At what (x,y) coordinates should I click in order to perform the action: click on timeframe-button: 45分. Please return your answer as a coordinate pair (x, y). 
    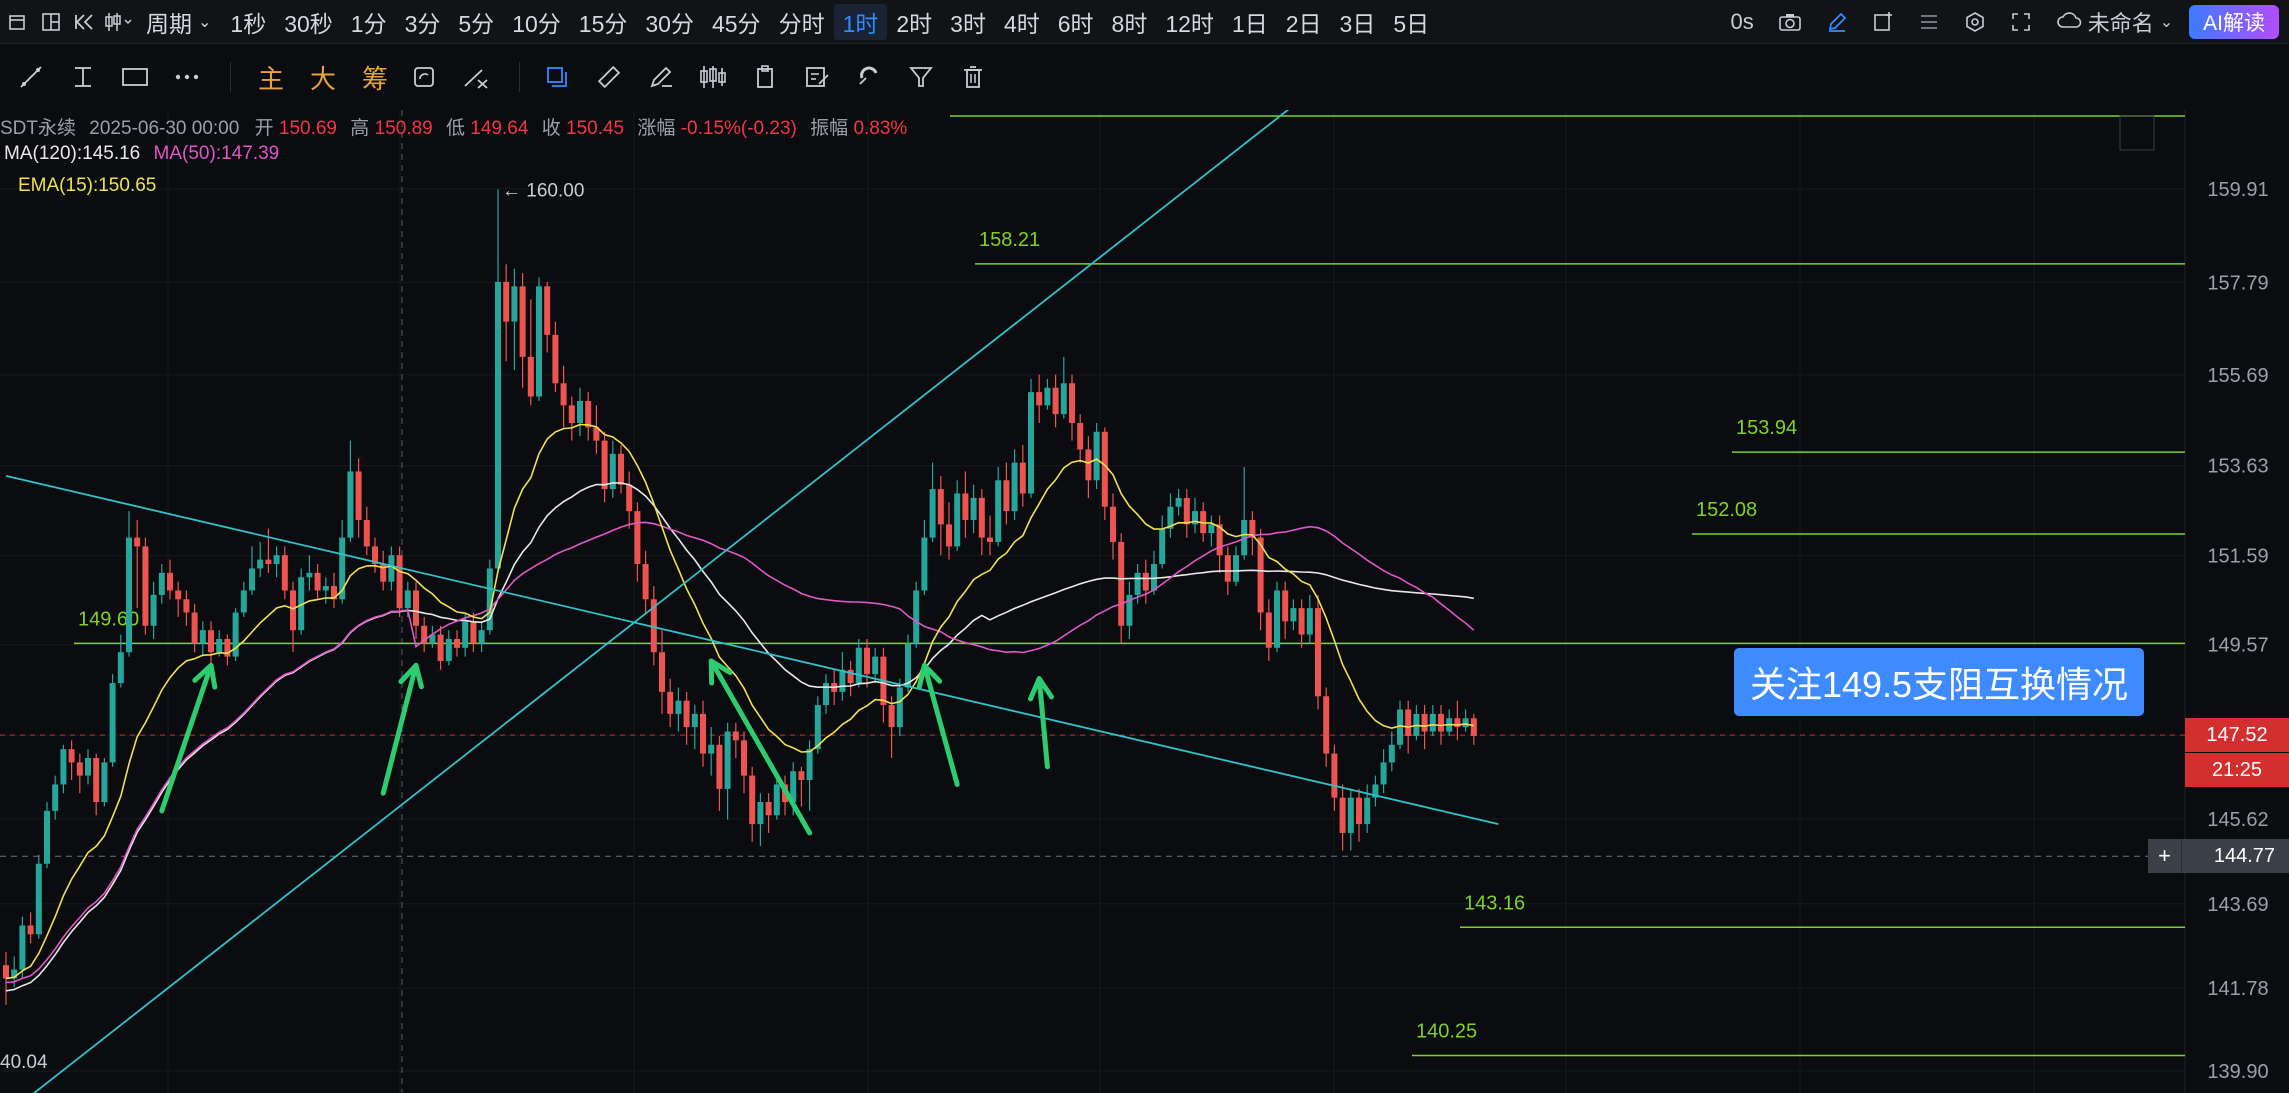
    Looking at the image, I should click on (736, 22).